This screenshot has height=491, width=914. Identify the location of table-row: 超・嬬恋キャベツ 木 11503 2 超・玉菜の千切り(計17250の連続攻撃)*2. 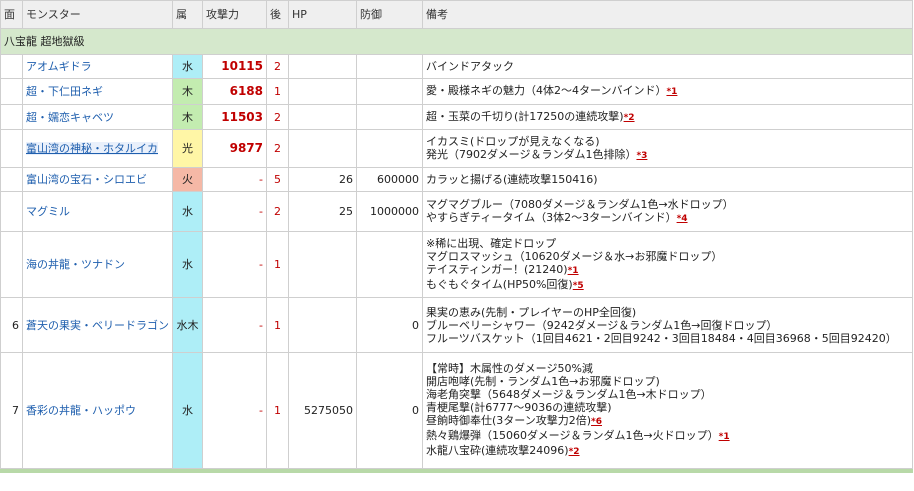
(456, 117).